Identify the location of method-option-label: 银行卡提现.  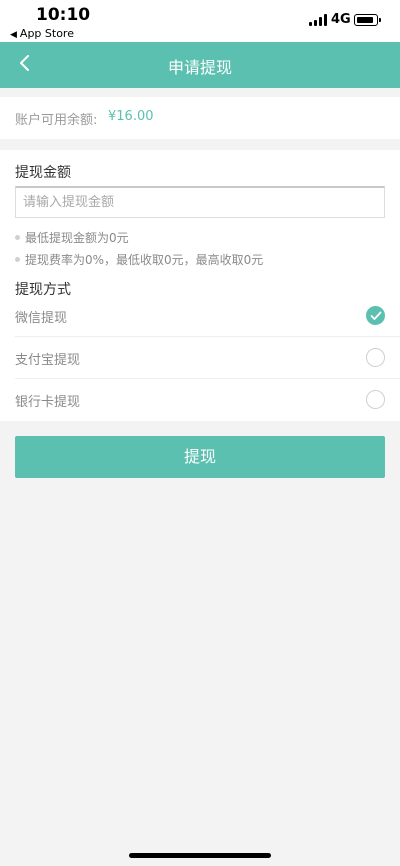
(48, 402).